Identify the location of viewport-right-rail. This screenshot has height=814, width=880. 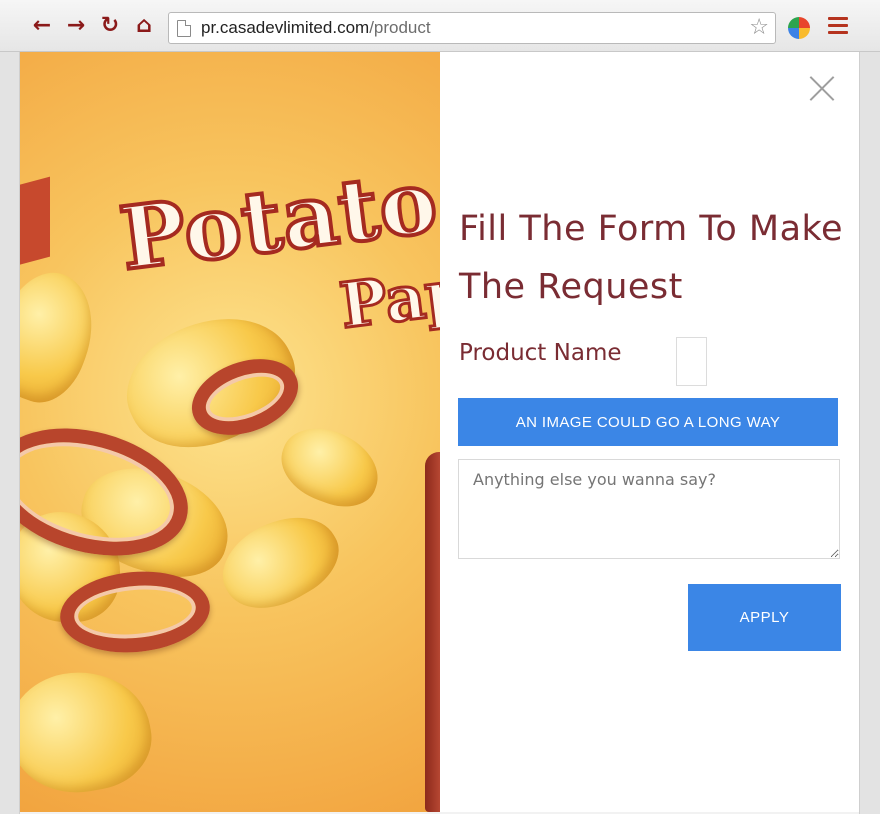
(869, 433).